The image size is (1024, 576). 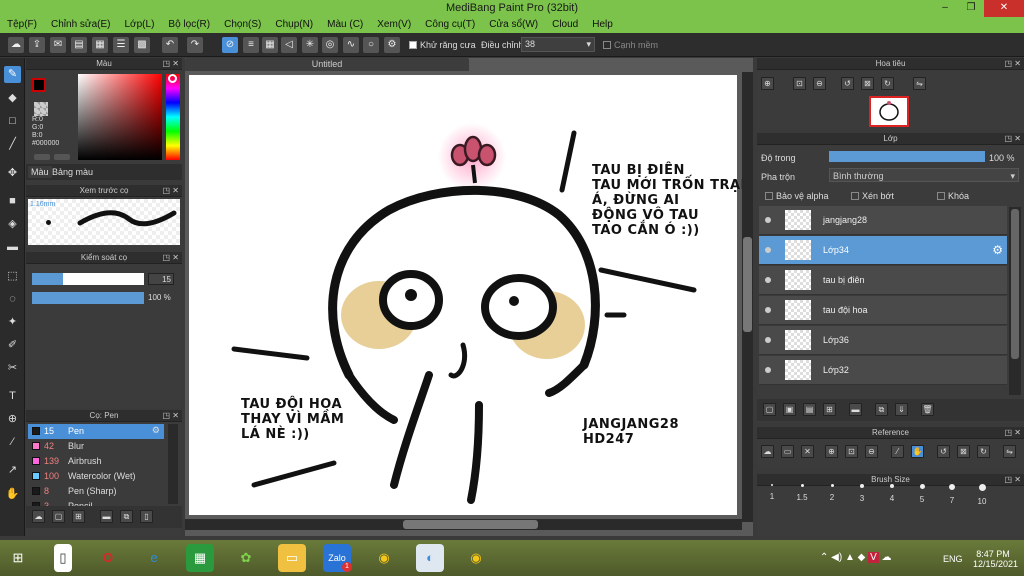 What do you see at coordinates (832, 493) in the screenshot?
I see `brush-size-preset: 2` at bounding box center [832, 493].